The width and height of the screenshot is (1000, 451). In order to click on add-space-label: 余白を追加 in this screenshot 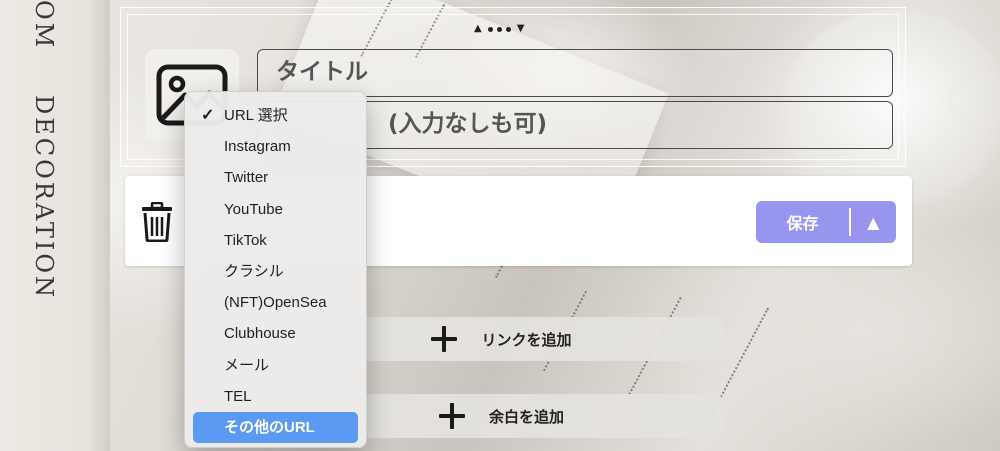, I will do `click(526, 416)`.